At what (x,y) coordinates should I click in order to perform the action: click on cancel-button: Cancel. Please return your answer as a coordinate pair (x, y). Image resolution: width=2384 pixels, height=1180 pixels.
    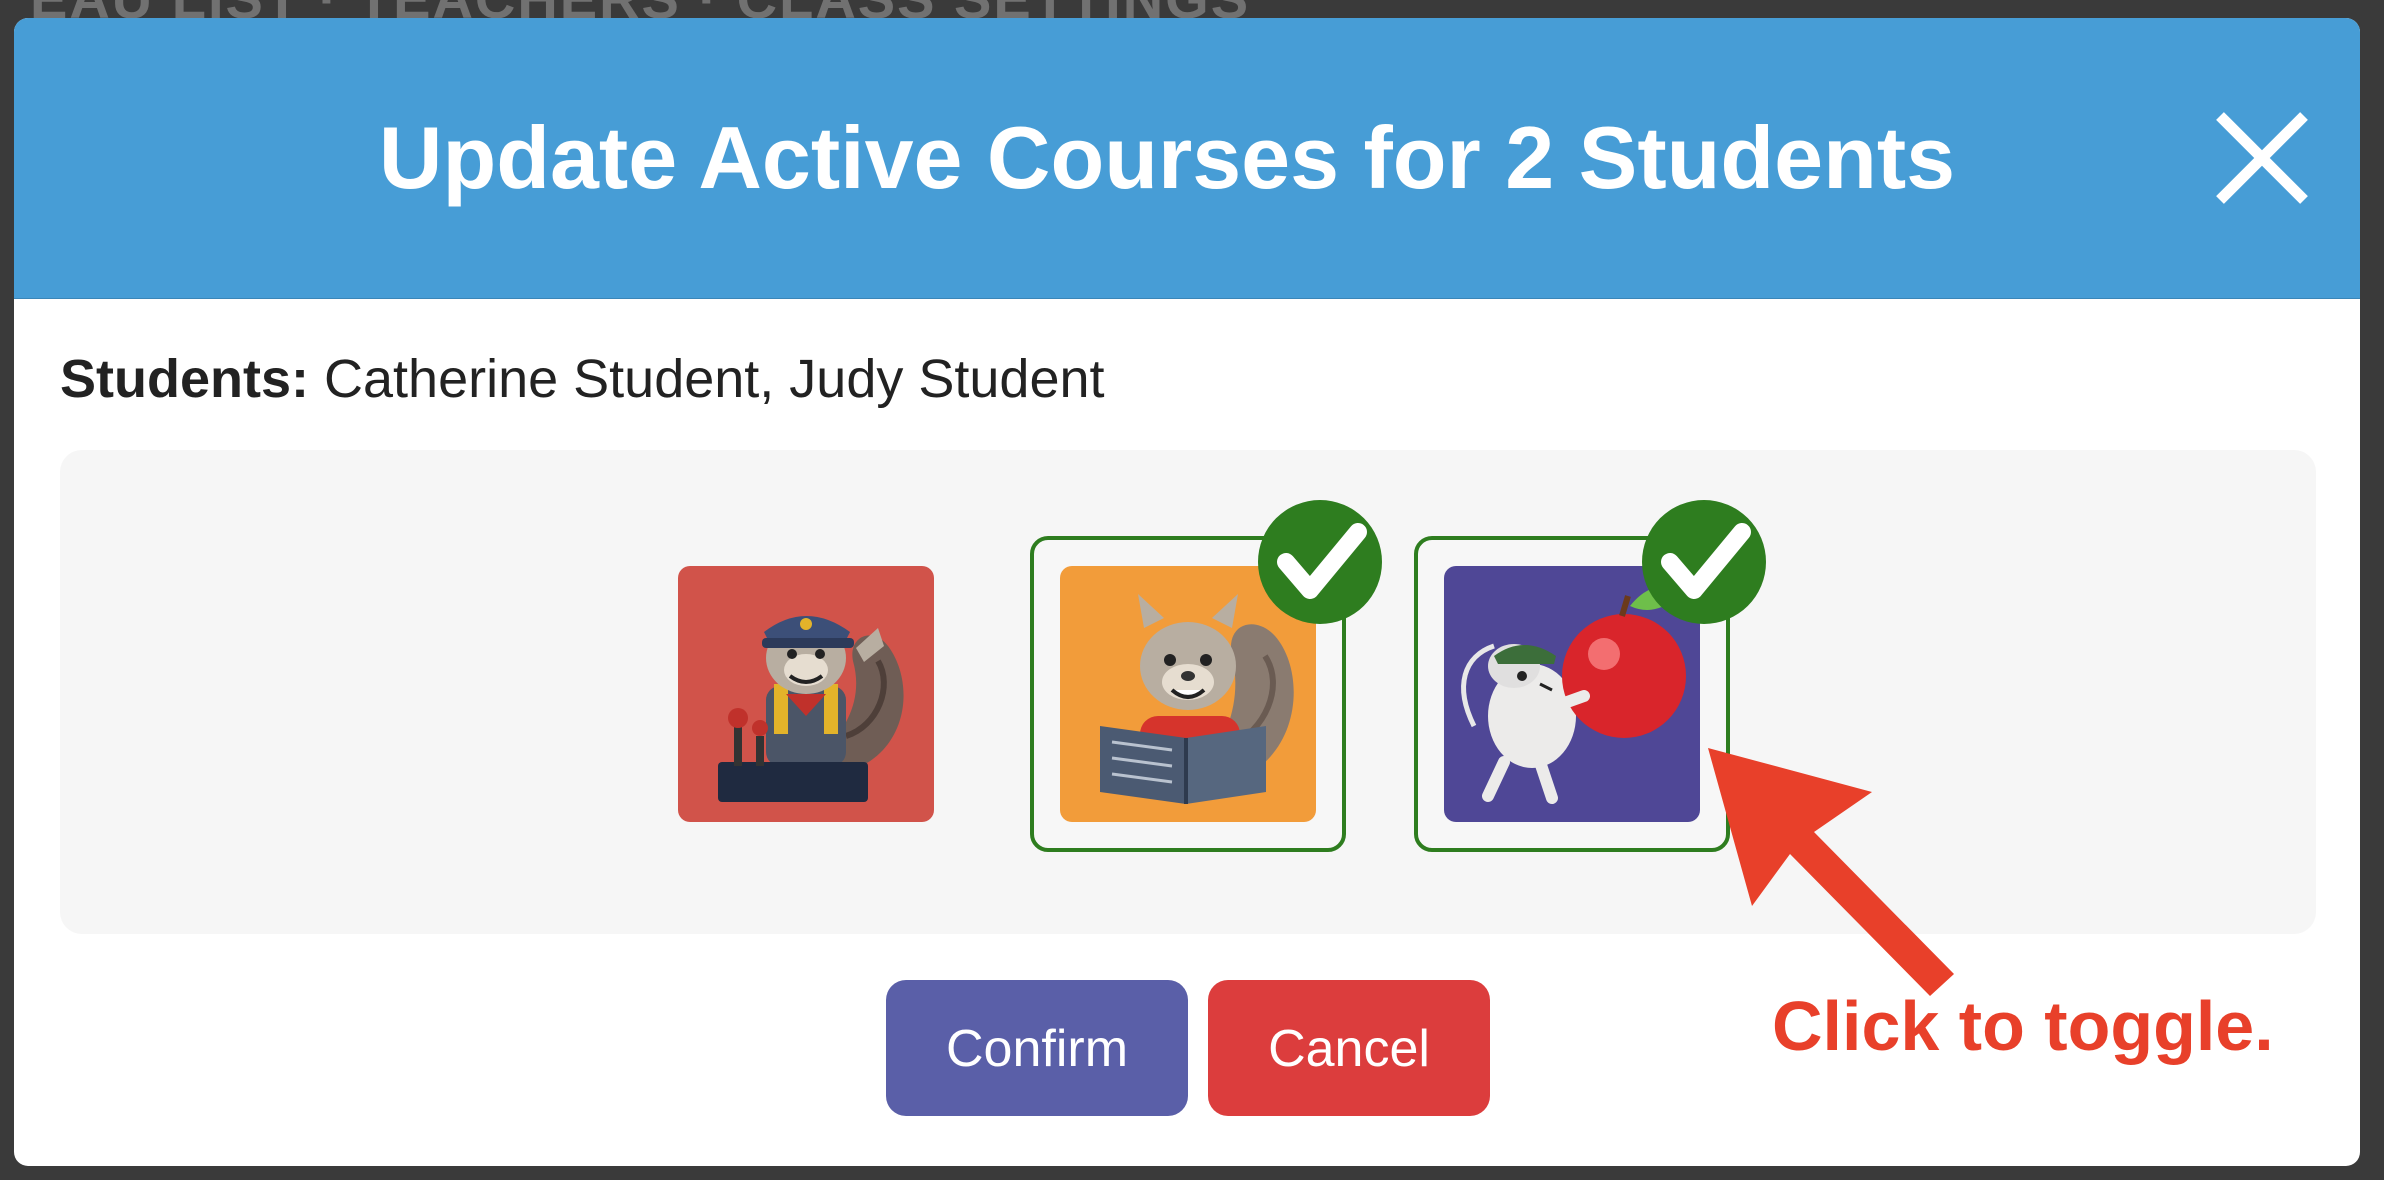
    Looking at the image, I should click on (1349, 1048).